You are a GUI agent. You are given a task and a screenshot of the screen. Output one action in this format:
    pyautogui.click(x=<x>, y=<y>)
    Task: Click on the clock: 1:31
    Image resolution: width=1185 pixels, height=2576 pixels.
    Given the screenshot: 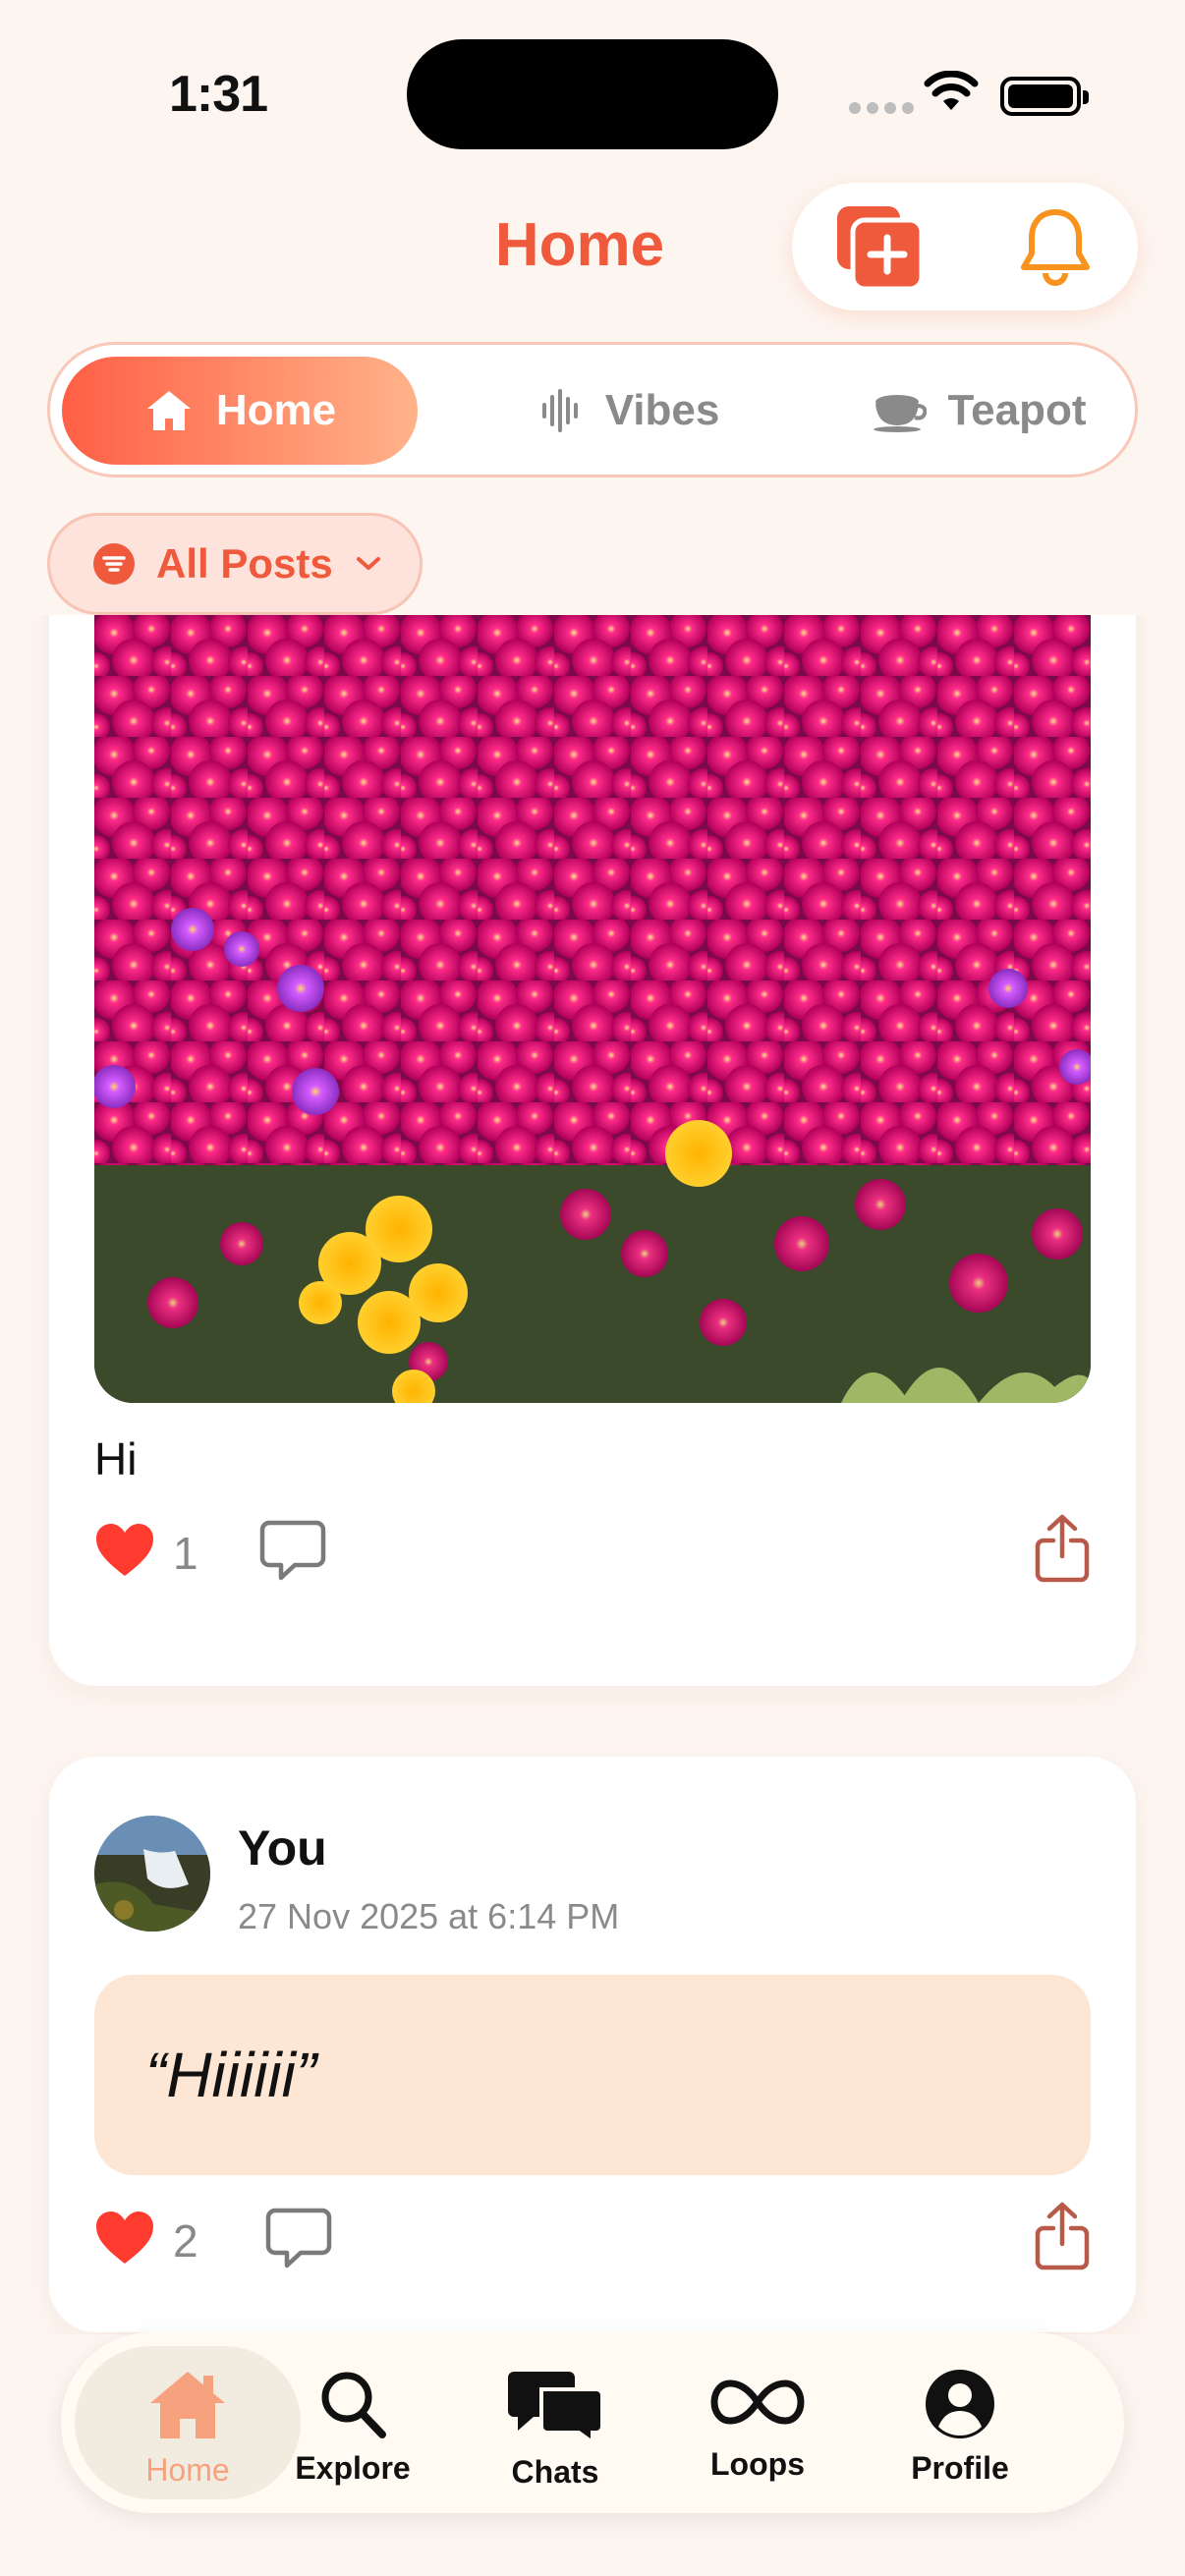 What is the action you would take?
    pyautogui.click(x=219, y=94)
    